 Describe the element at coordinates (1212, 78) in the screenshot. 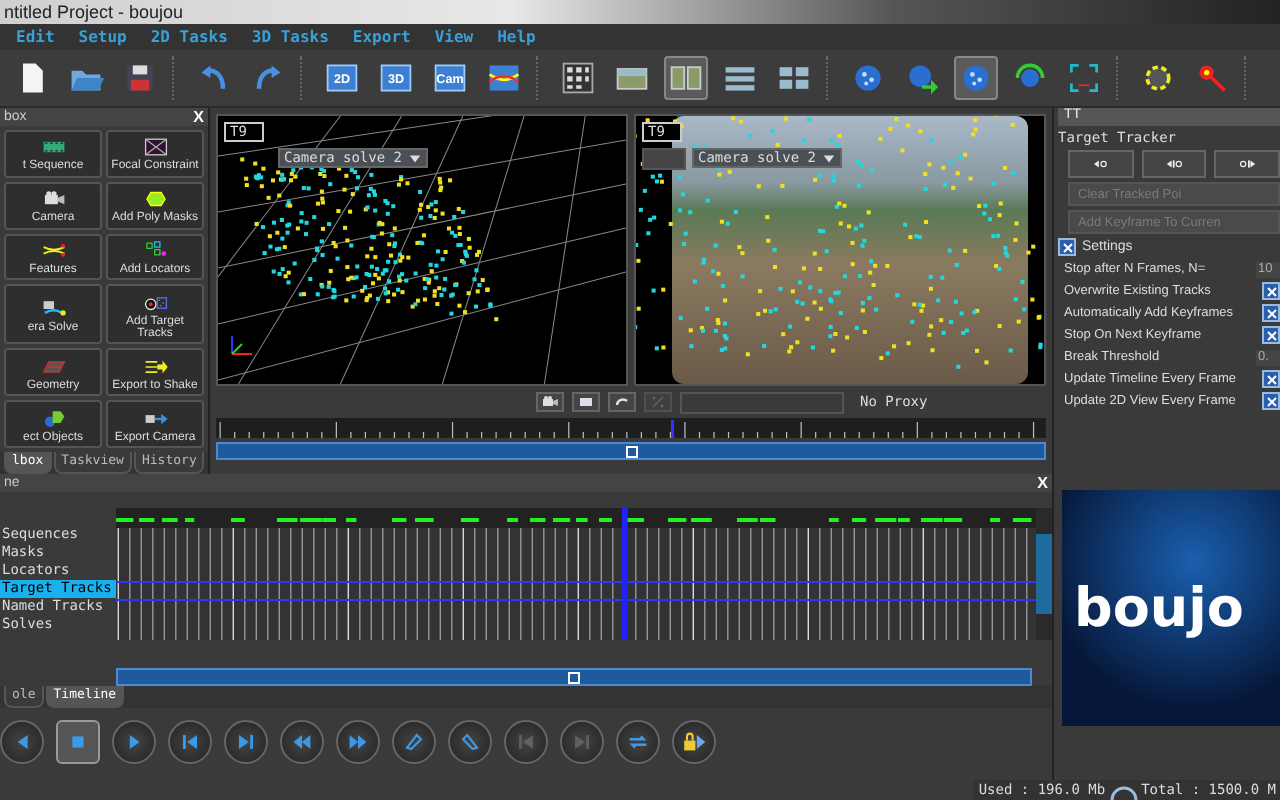

I see `pin-icon` at that location.